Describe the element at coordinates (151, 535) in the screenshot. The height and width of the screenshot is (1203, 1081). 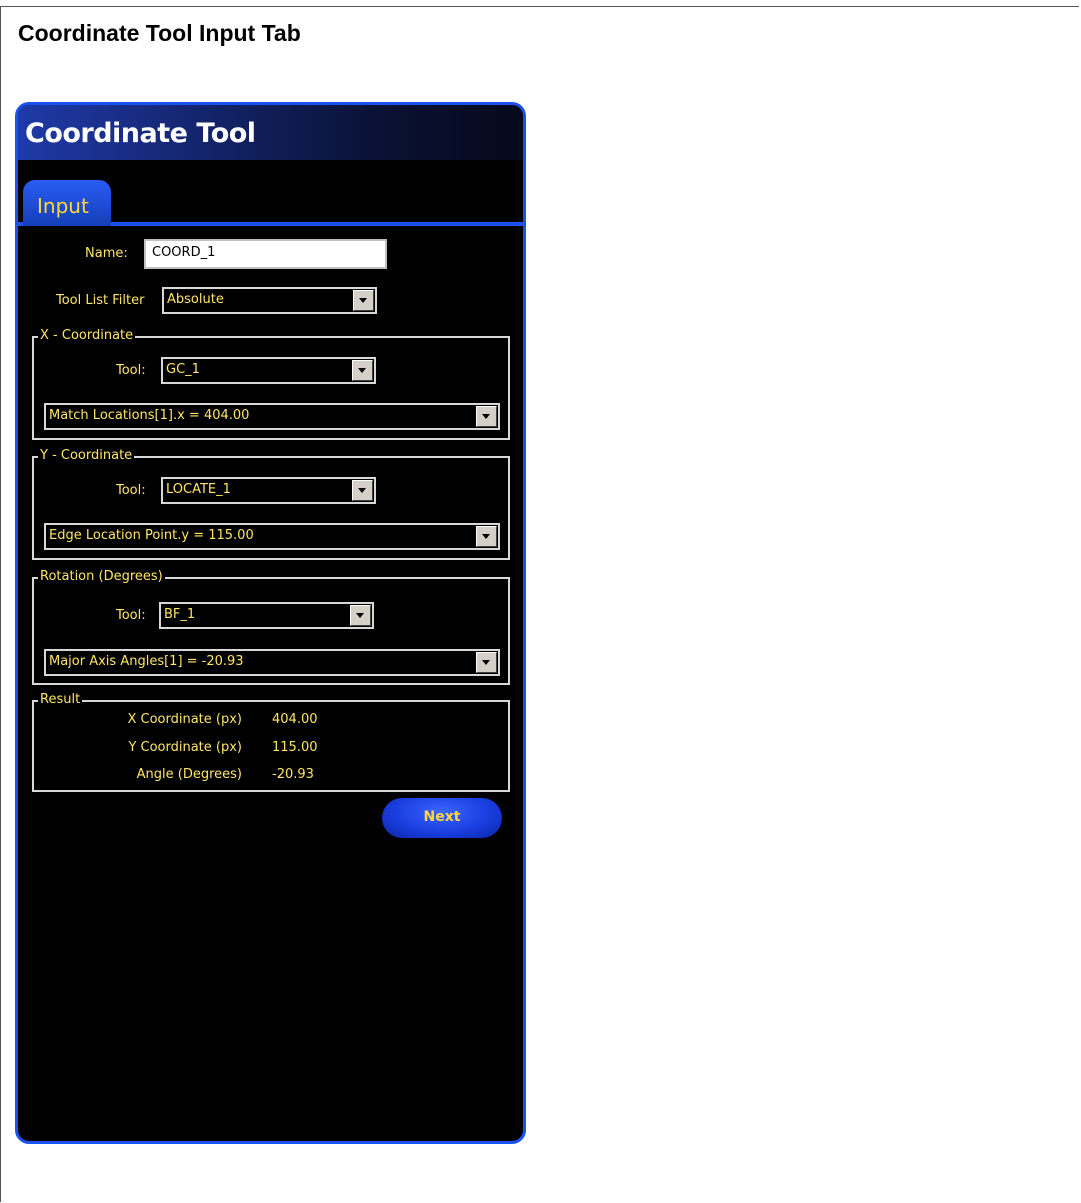
I see `y-property-value: Edge Location Point.y = 115.00` at that location.